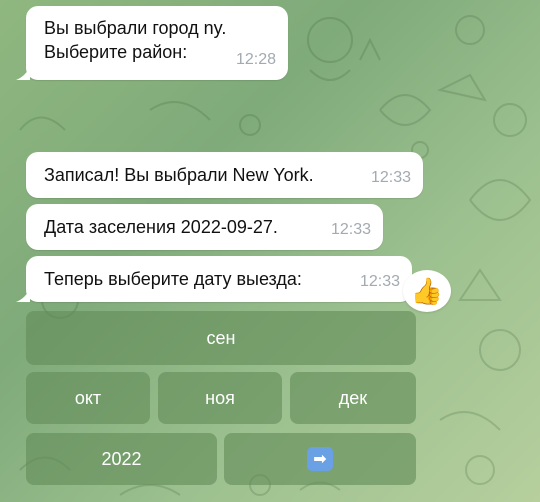 The height and width of the screenshot is (502, 540). Describe the element at coordinates (135, 40) in the screenshot. I see `message-text: Вы выбрали город ny. Выберите район:` at that location.